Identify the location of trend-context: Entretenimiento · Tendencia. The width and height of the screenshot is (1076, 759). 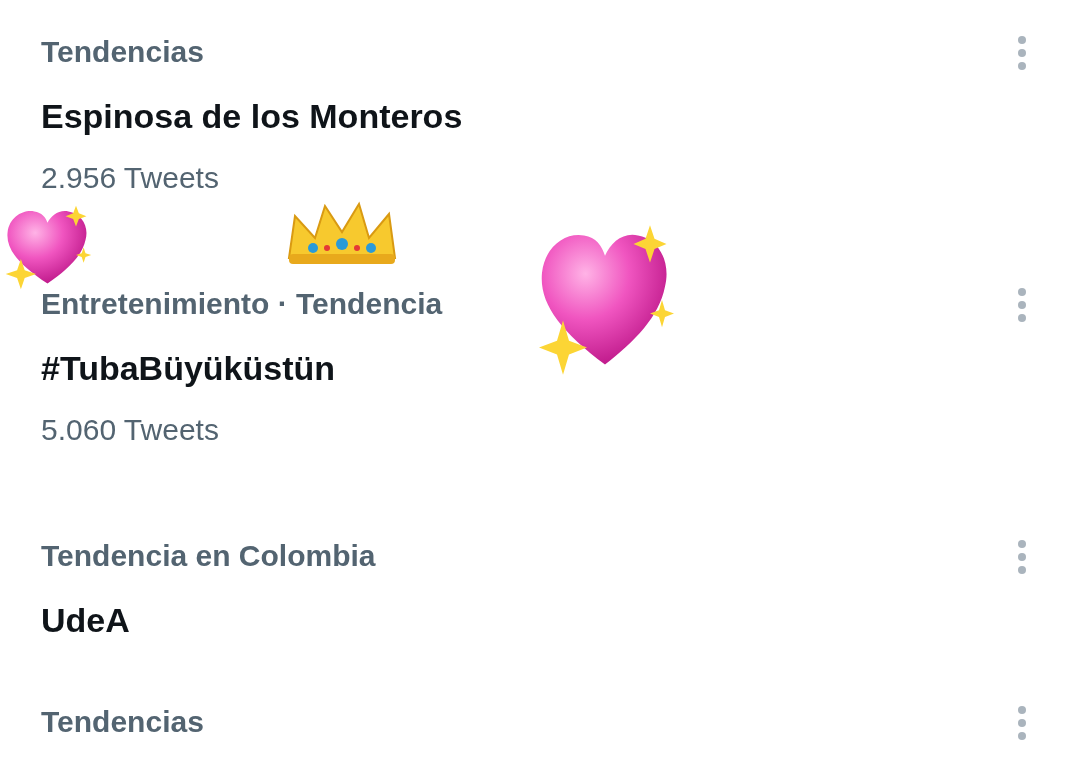
(242, 304).